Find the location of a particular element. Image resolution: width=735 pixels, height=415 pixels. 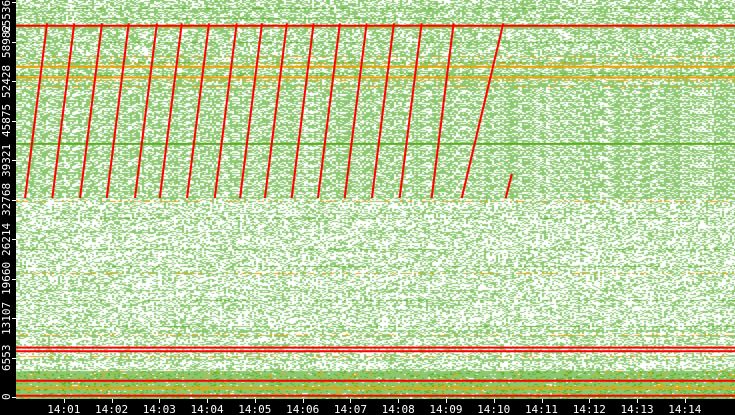

x-tick-label: 14:12 is located at coordinates (589, 409).